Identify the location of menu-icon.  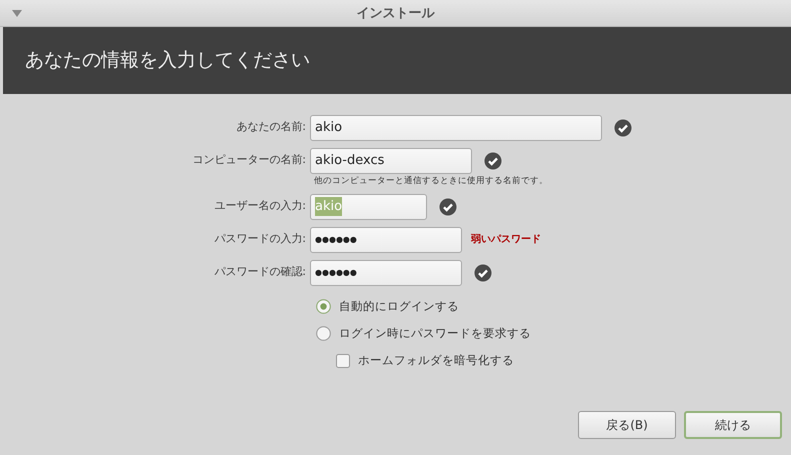
(17, 13).